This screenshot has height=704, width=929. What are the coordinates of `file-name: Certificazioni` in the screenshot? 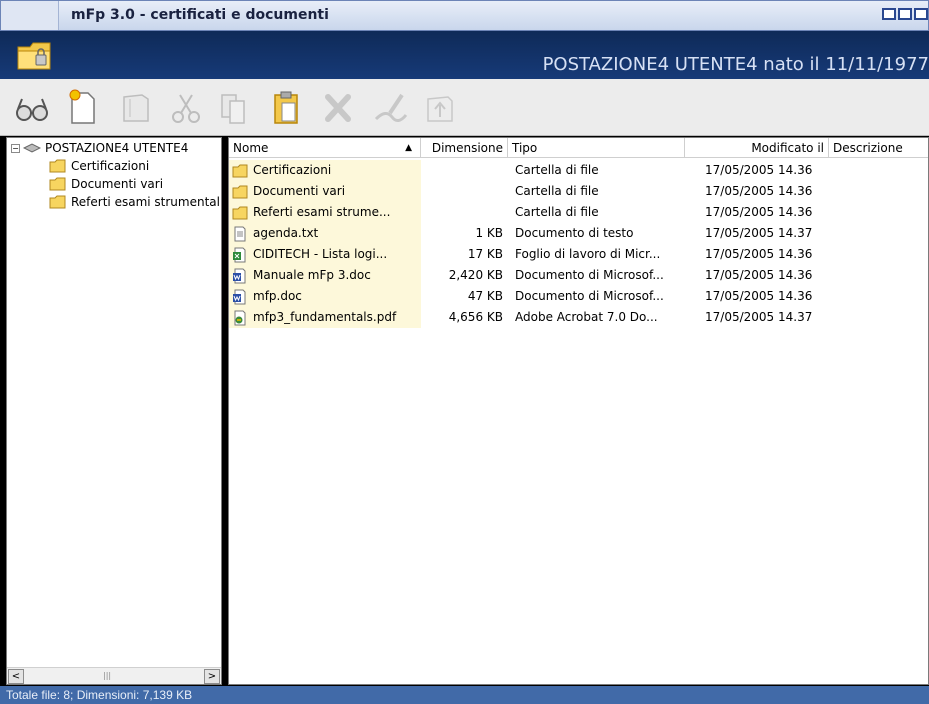 It's located at (292, 170).